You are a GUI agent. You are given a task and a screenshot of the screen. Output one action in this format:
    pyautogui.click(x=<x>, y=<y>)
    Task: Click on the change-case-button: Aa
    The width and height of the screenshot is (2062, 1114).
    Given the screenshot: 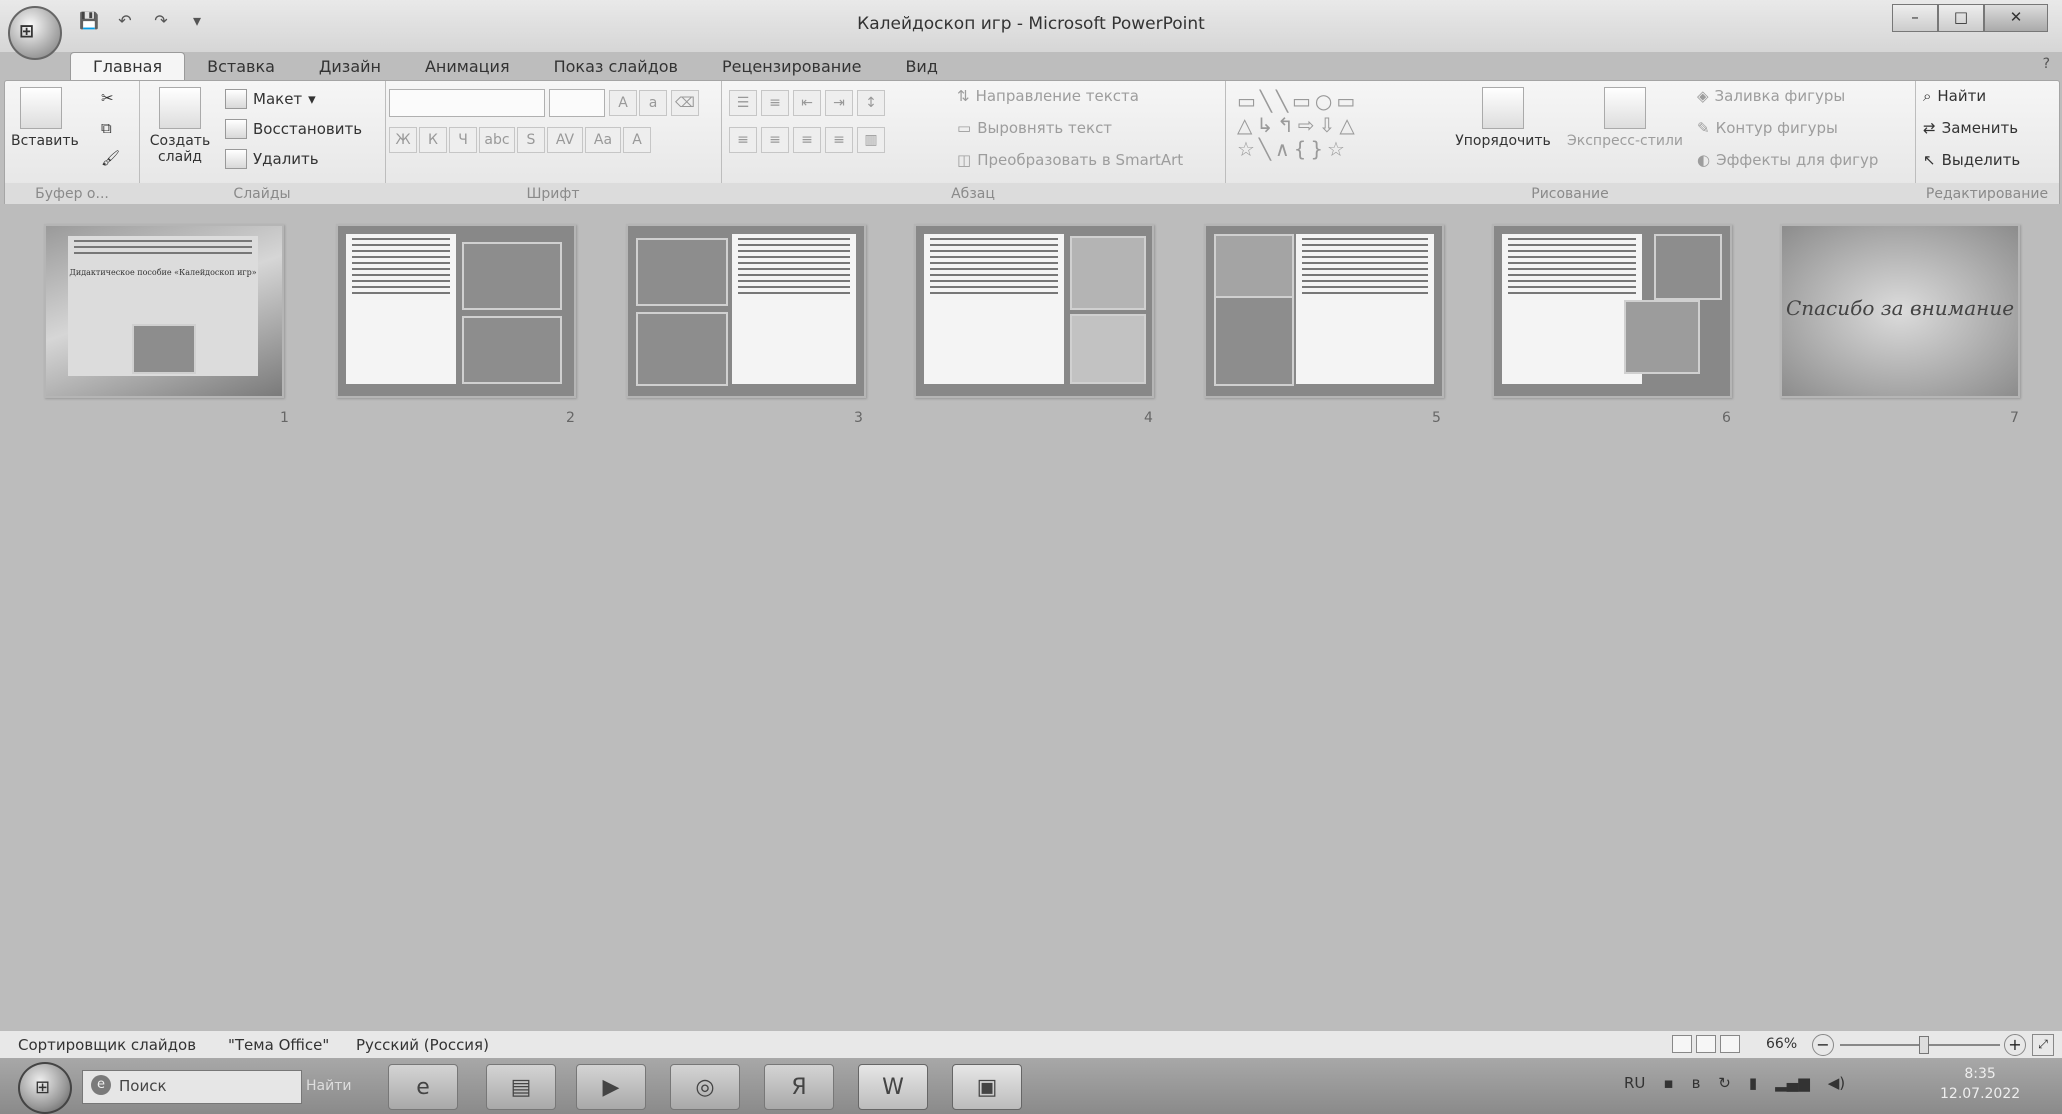 What is the action you would take?
    pyautogui.click(x=603, y=140)
    